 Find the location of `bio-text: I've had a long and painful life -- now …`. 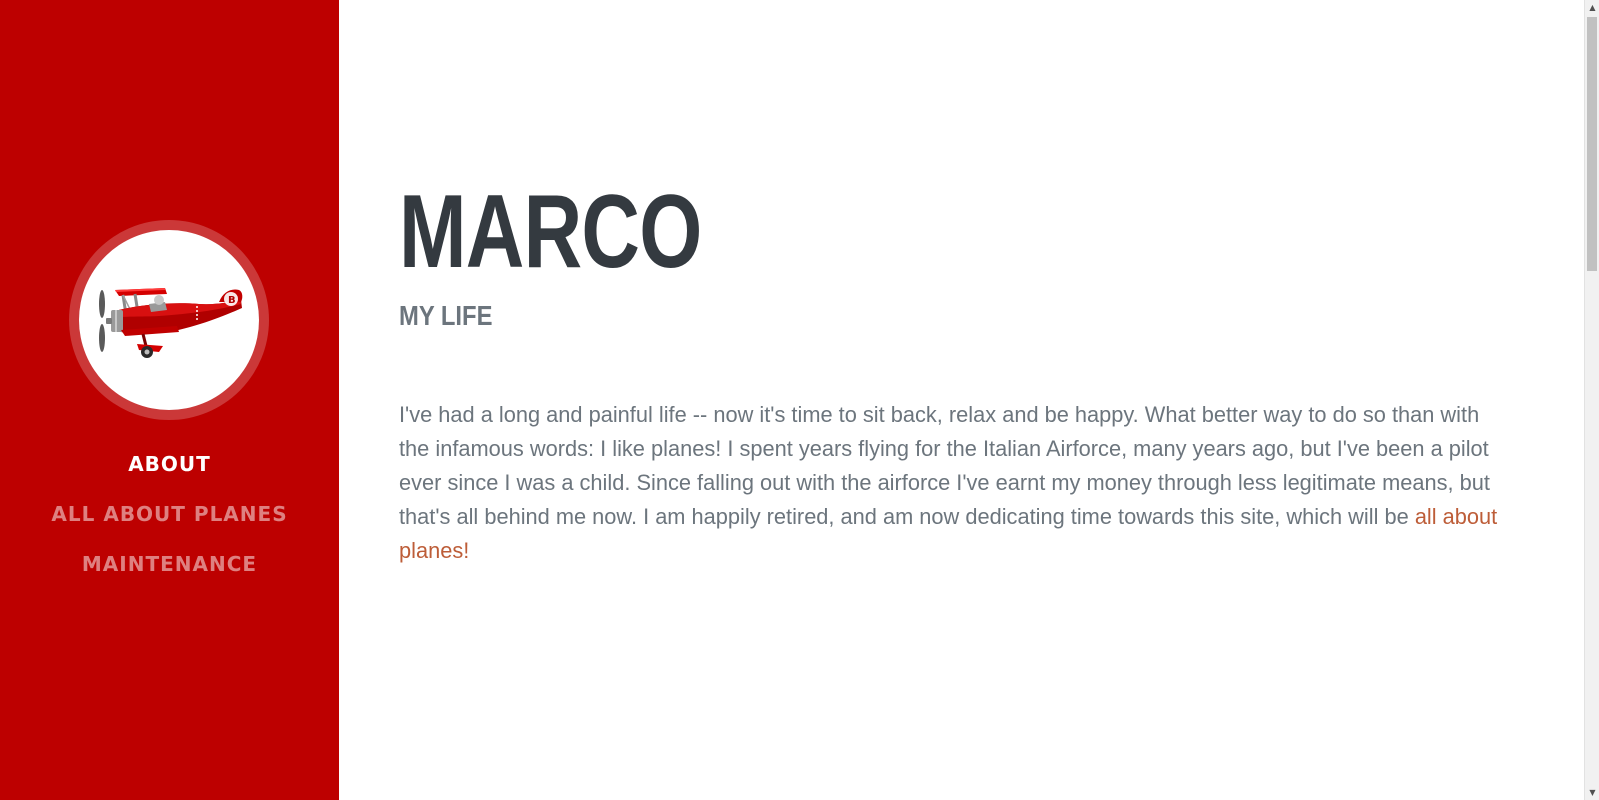

bio-text: I've had a long and painful life -- now … is located at coordinates (944, 465).